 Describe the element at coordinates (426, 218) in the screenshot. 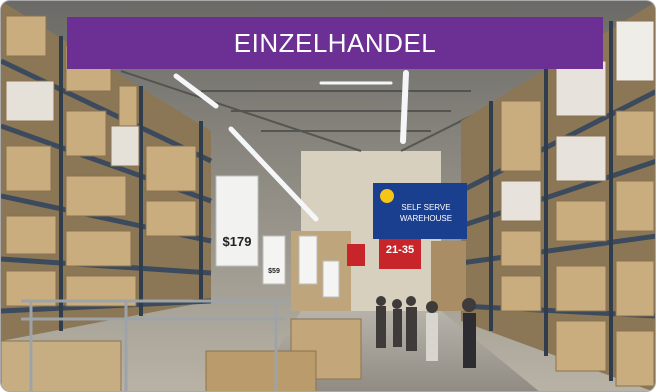

I see `self-serve-sign-line2: WAREHOUSE` at that location.